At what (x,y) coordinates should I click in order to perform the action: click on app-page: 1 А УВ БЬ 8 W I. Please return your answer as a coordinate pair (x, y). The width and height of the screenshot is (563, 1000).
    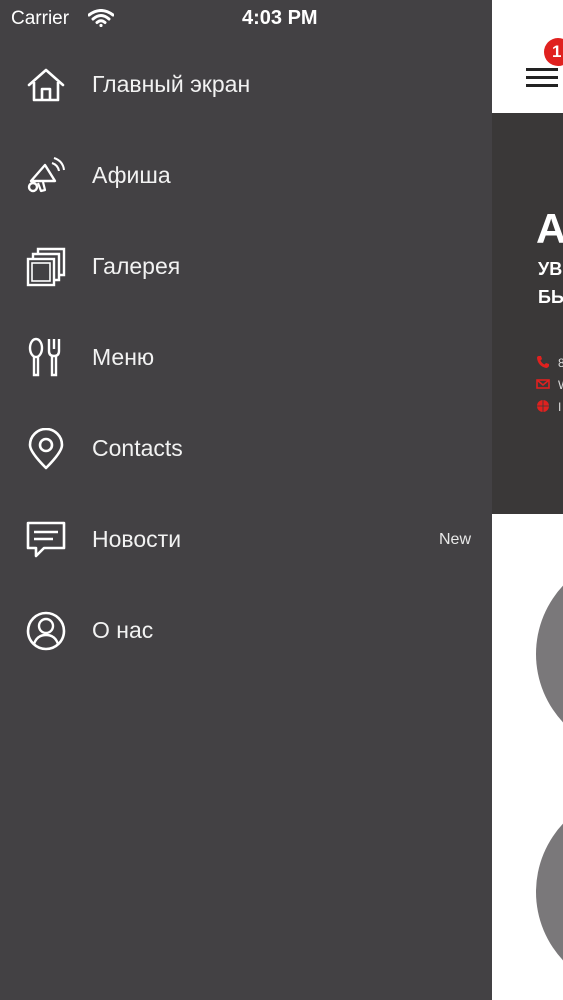
    Looking at the image, I should click on (527, 500).